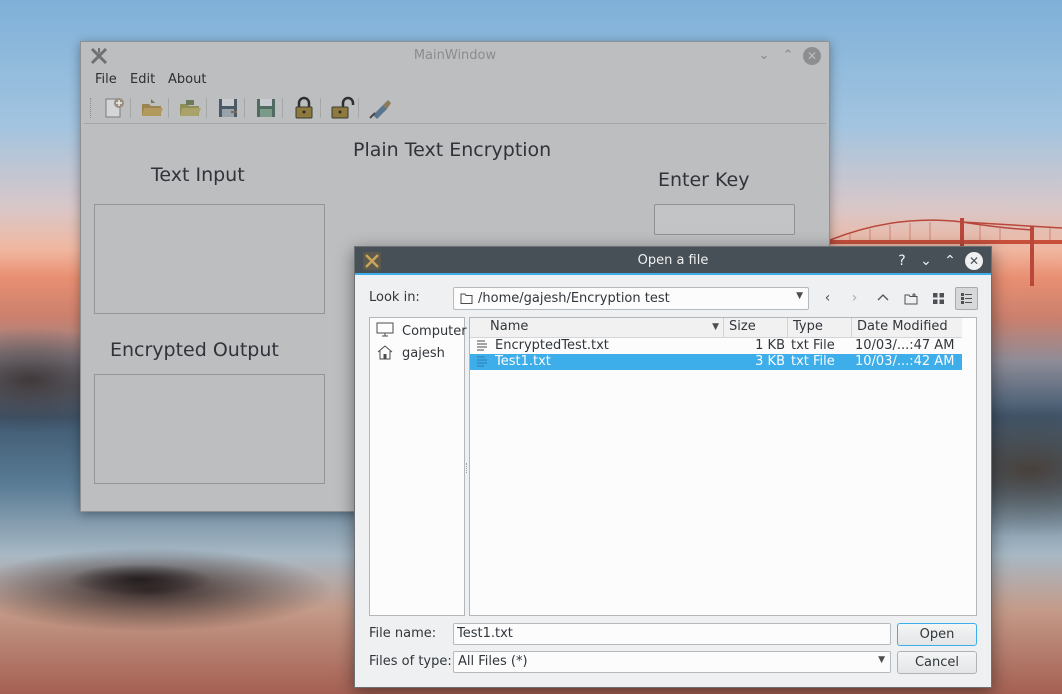  Describe the element at coordinates (854, 298) in the screenshot. I see `forward-icon: ›` at that location.